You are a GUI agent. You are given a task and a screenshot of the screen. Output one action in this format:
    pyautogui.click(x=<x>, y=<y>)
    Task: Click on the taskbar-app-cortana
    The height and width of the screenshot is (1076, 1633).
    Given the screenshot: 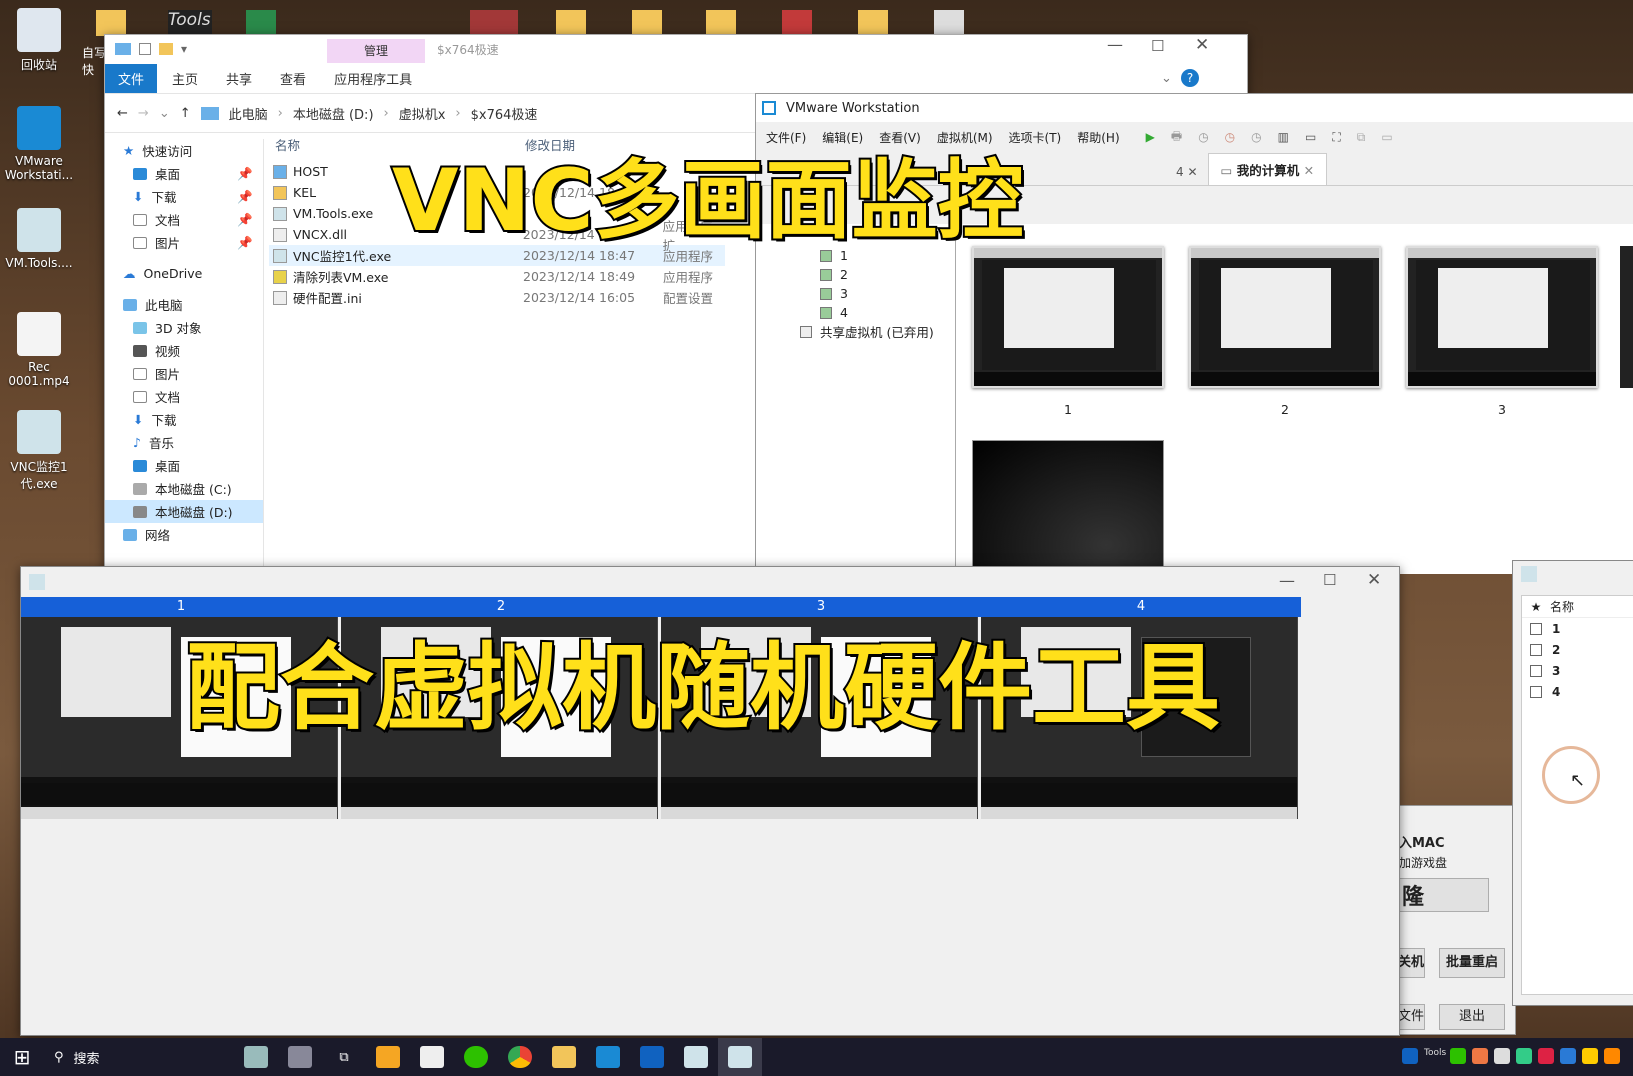 What is the action you would take?
    pyautogui.click(x=256, y=1057)
    